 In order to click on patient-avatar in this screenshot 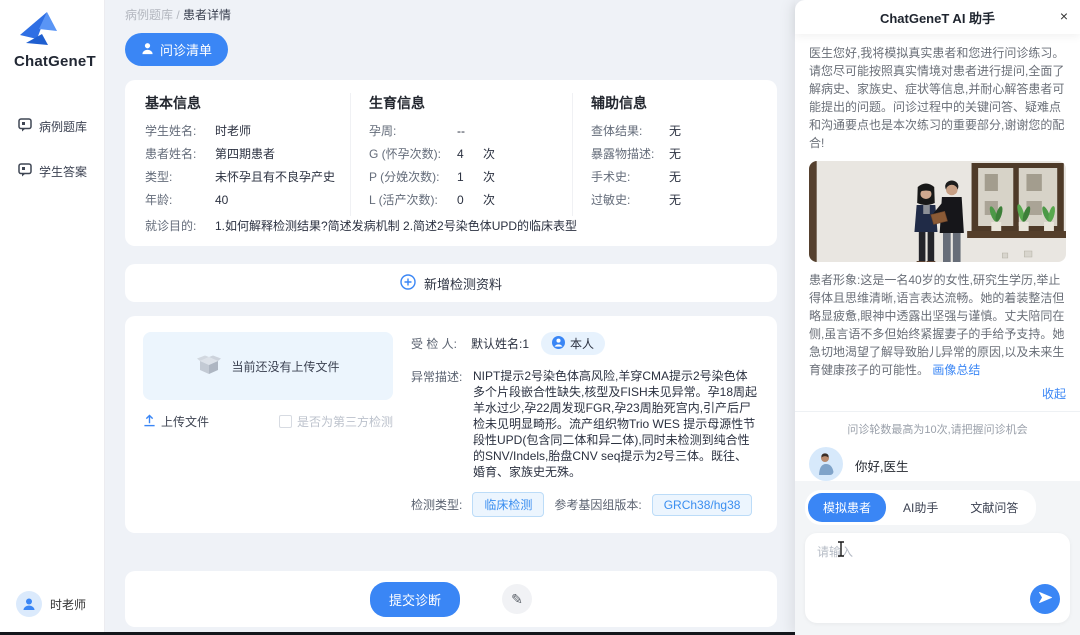, I will do `click(826, 464)`.